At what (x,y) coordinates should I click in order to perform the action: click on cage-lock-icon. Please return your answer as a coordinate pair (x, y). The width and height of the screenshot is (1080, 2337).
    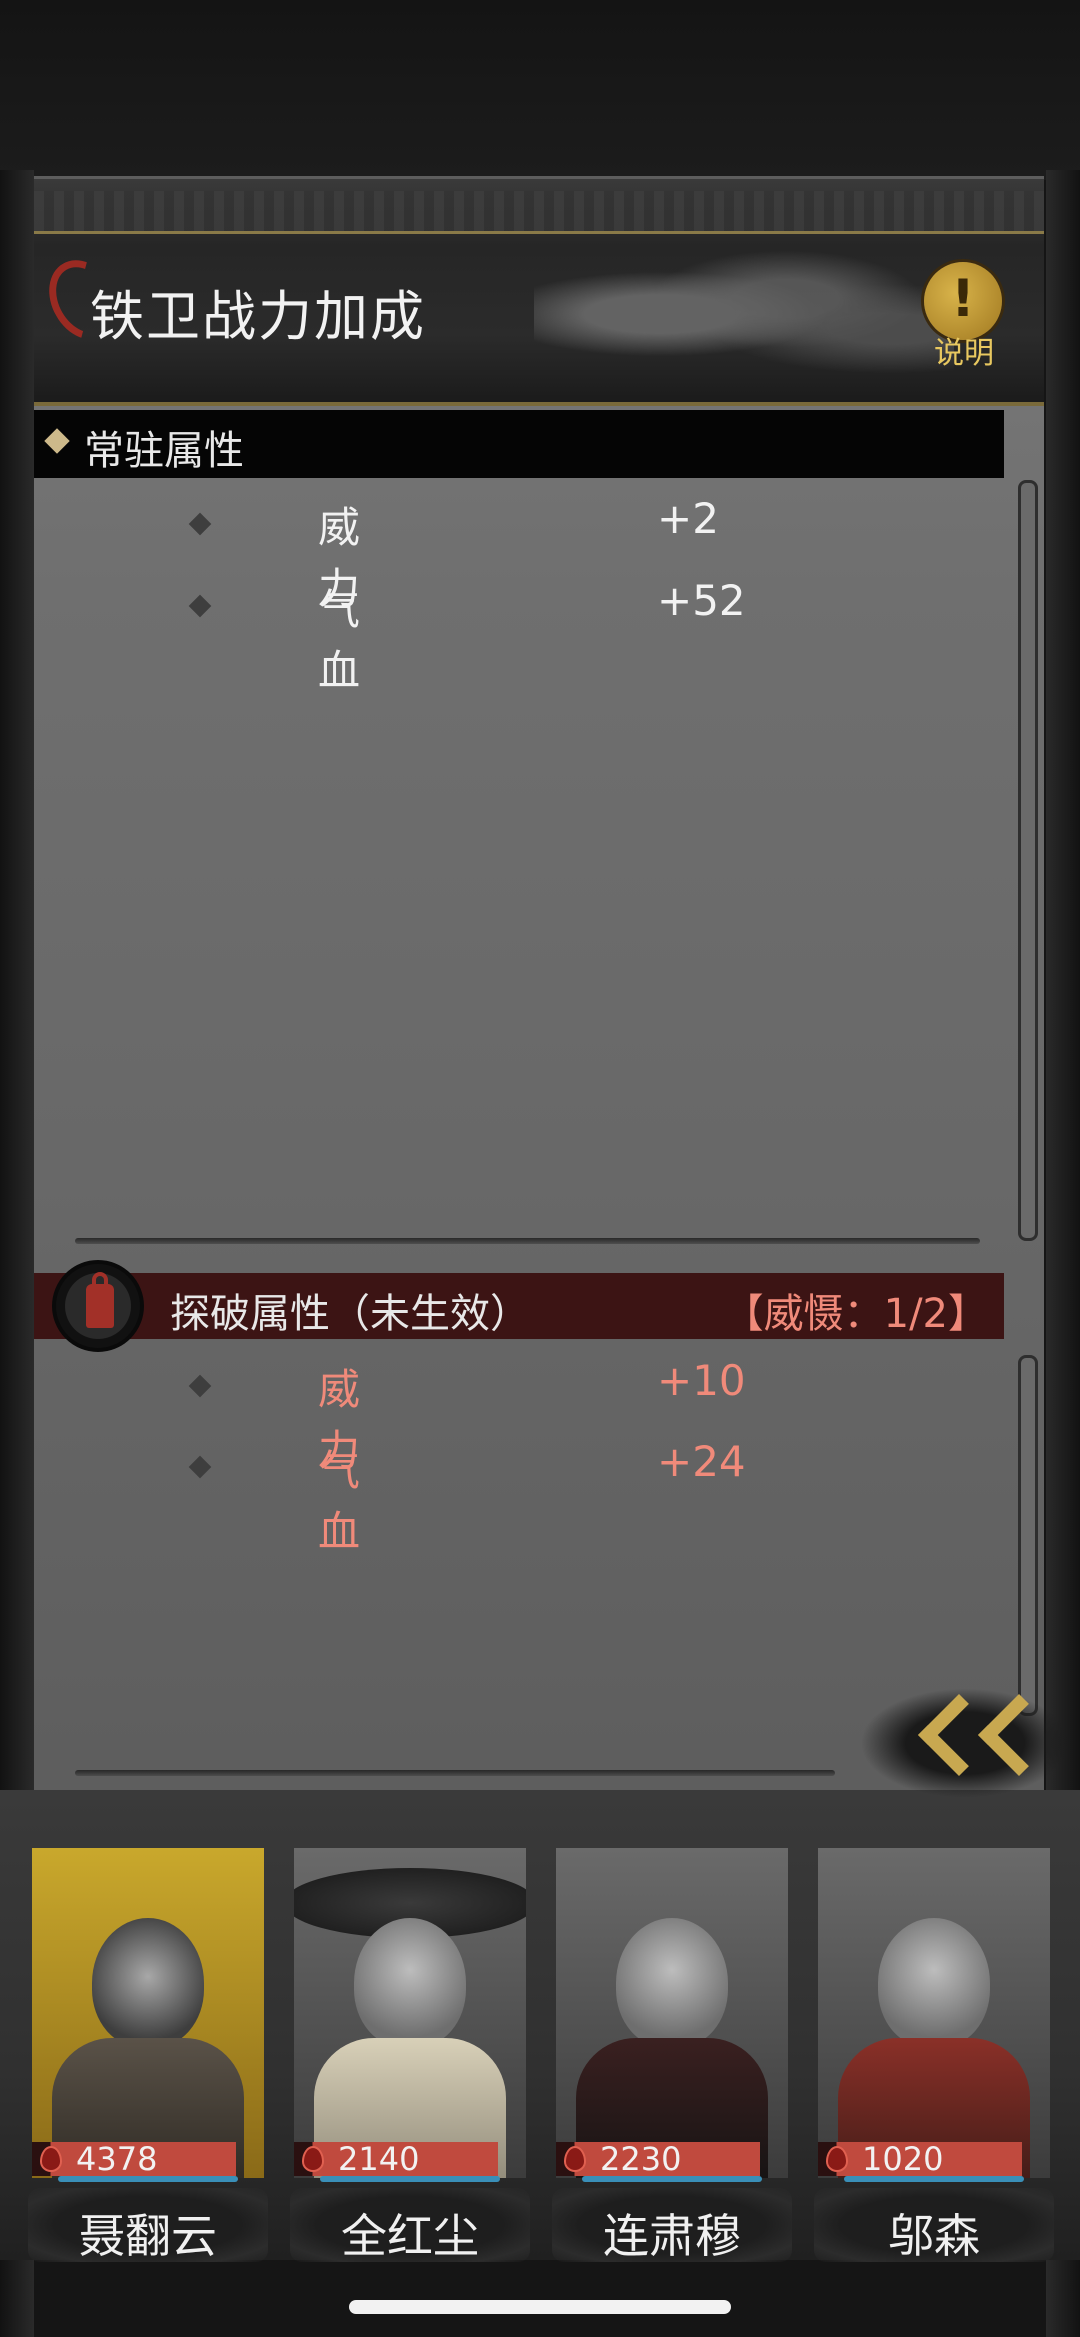
    Looking at the image, I should click on (98, 1306).